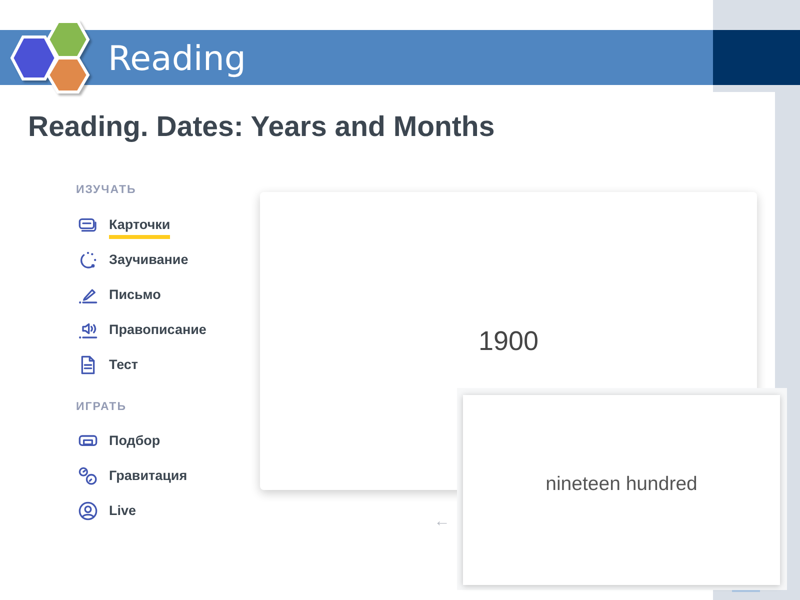 This screenshot has width=800, height=600. Describe the element at coordinates (88, 260) in the screenshot. I see `dotted-circle-icon` at that location.